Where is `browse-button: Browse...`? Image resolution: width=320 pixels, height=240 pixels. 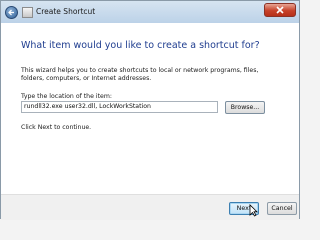
browse-button: Browse... is located at coordinates (245, 107).